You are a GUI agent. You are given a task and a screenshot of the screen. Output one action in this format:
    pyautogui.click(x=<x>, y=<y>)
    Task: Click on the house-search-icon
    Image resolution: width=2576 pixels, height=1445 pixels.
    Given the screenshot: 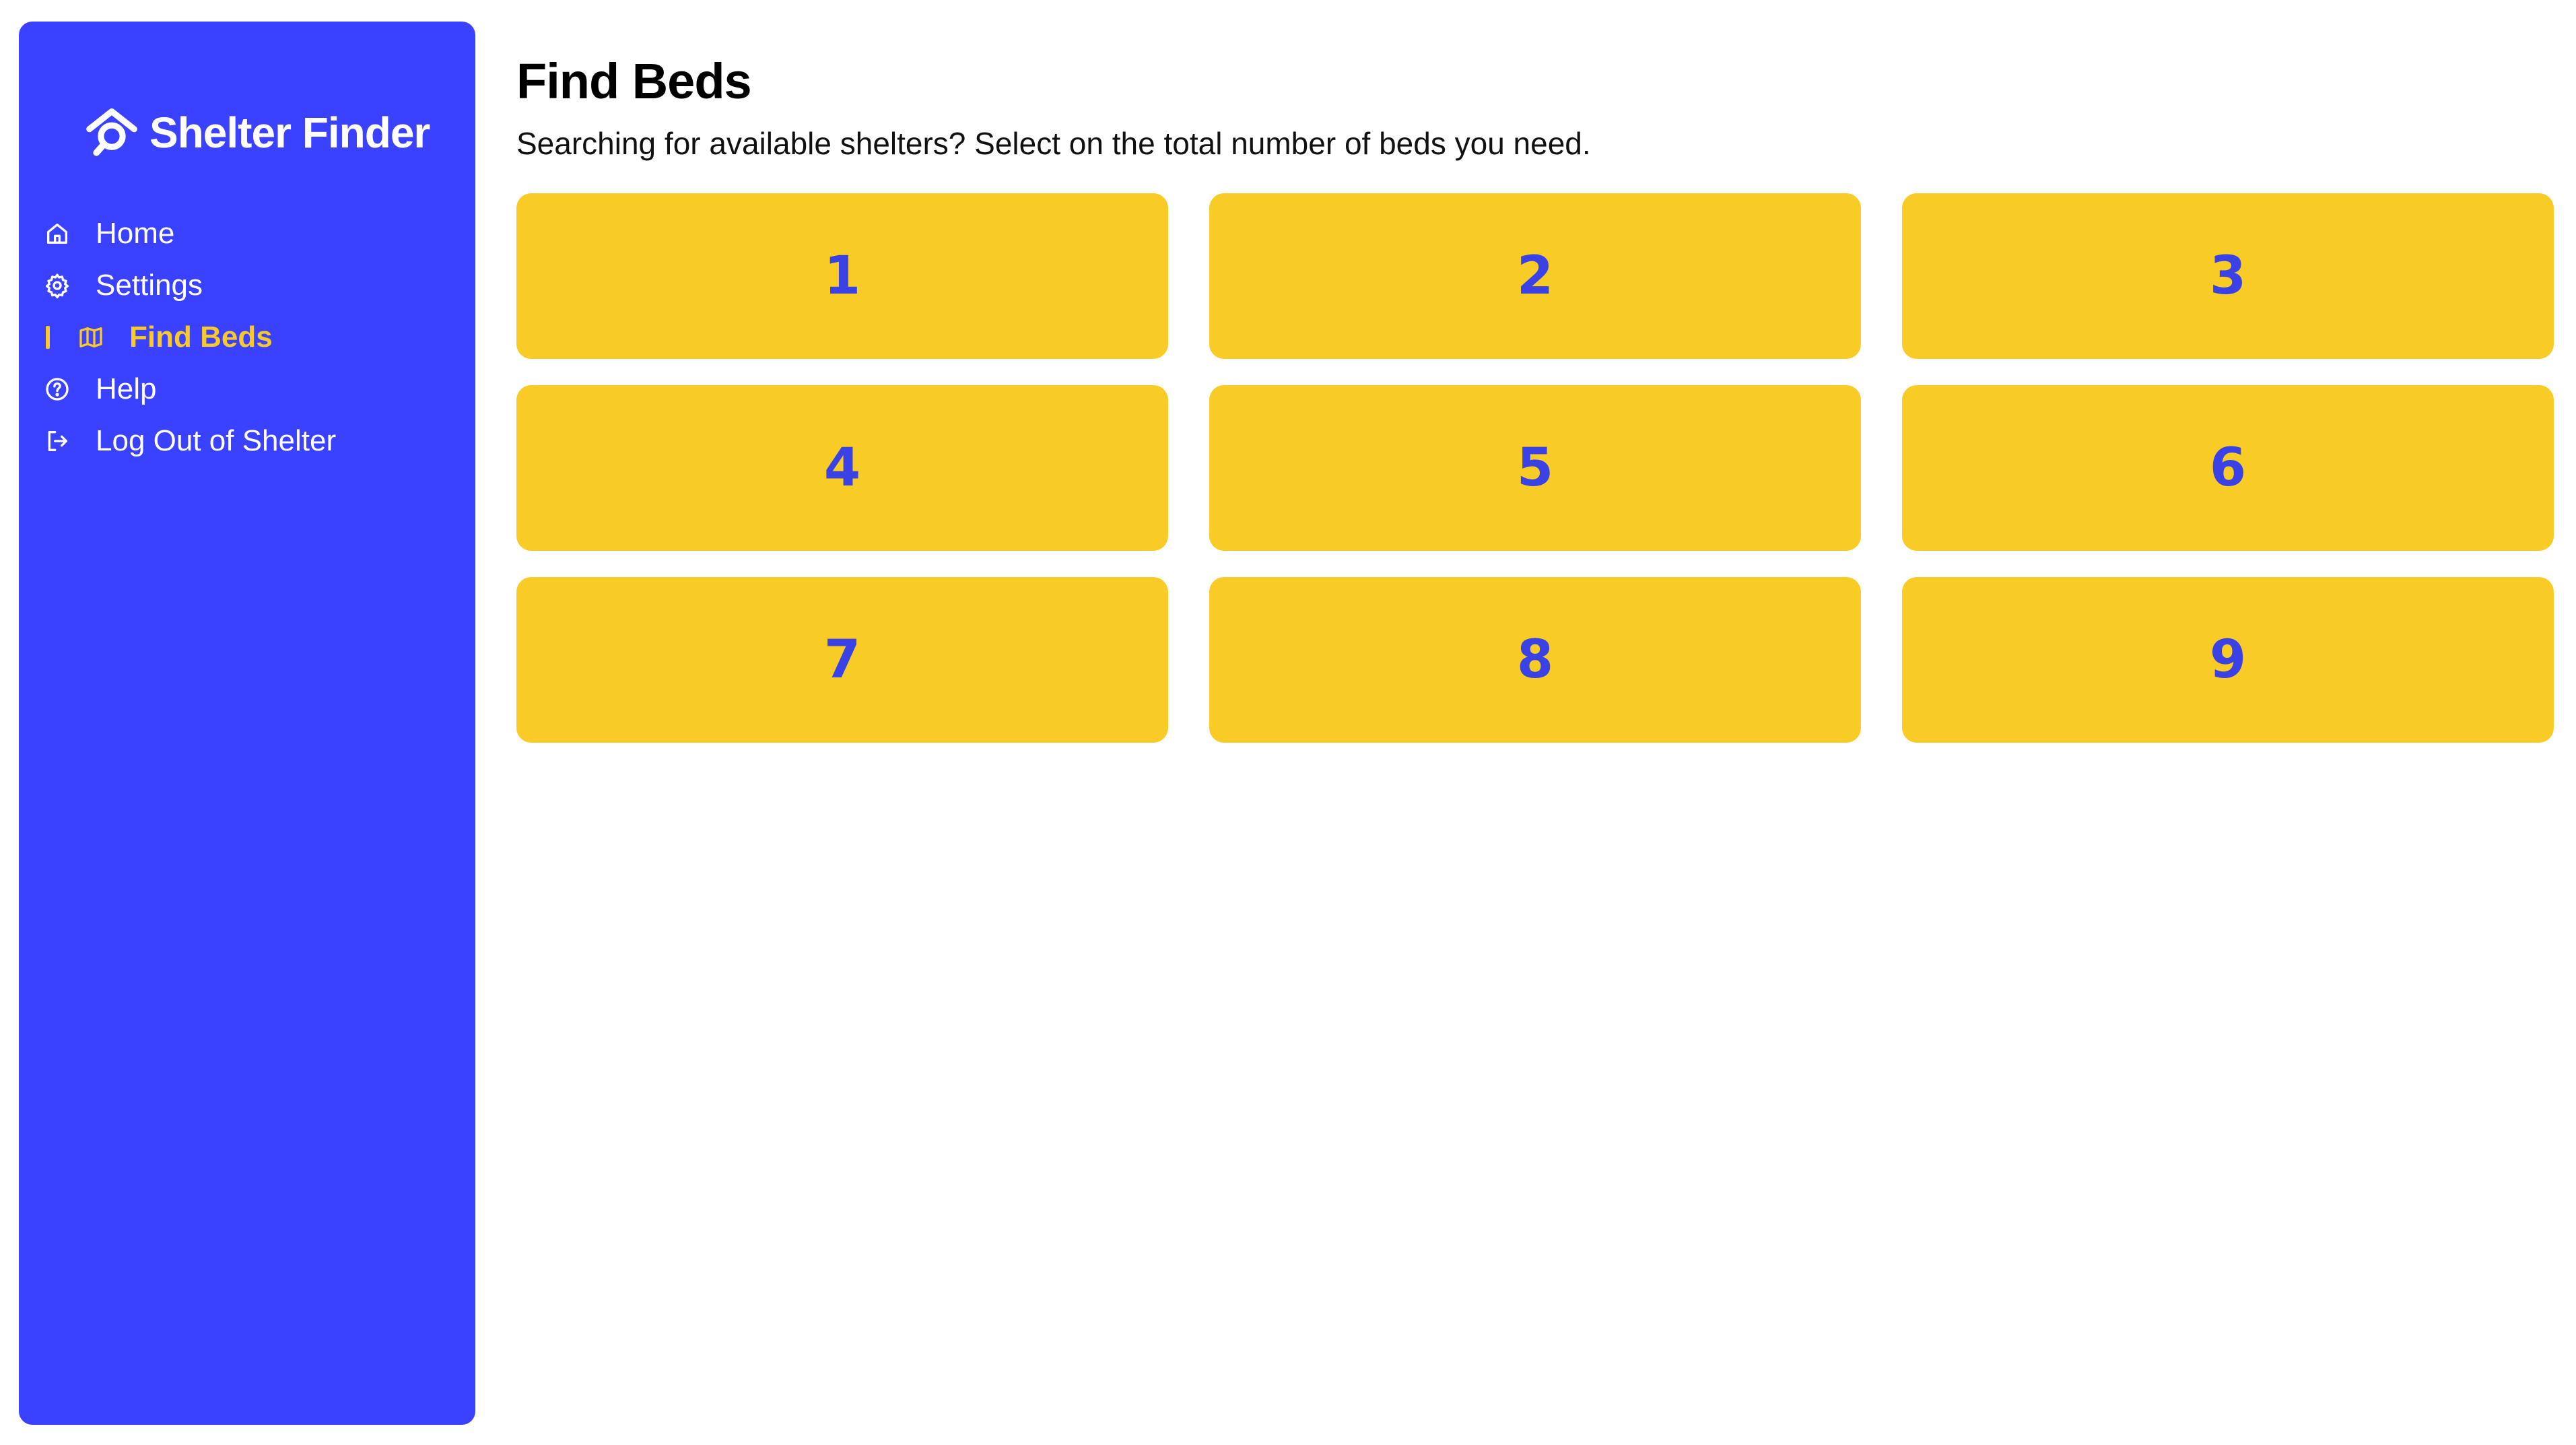 What is the action you would take?
    pyautogui.click(x=111, y=132)
    